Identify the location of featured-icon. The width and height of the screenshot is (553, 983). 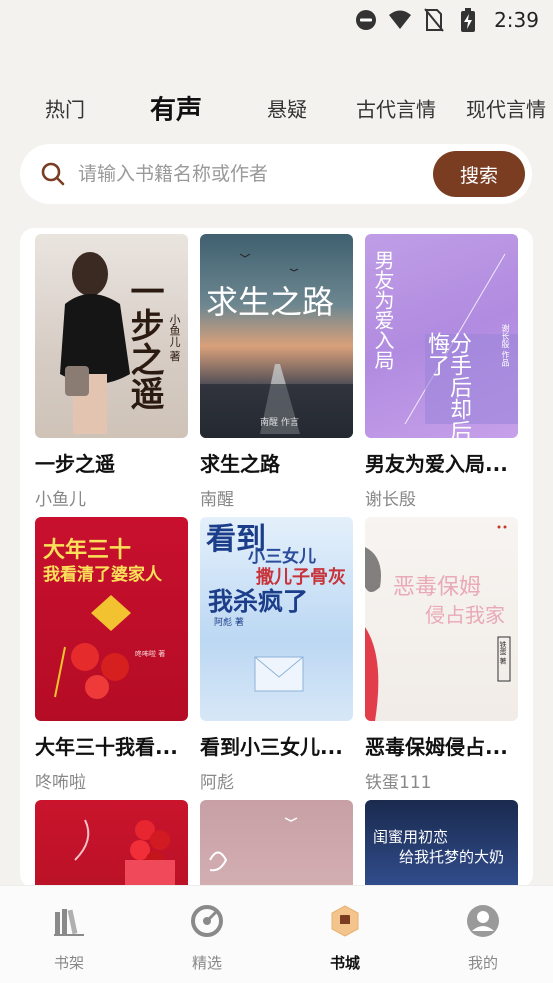
(207, 921).